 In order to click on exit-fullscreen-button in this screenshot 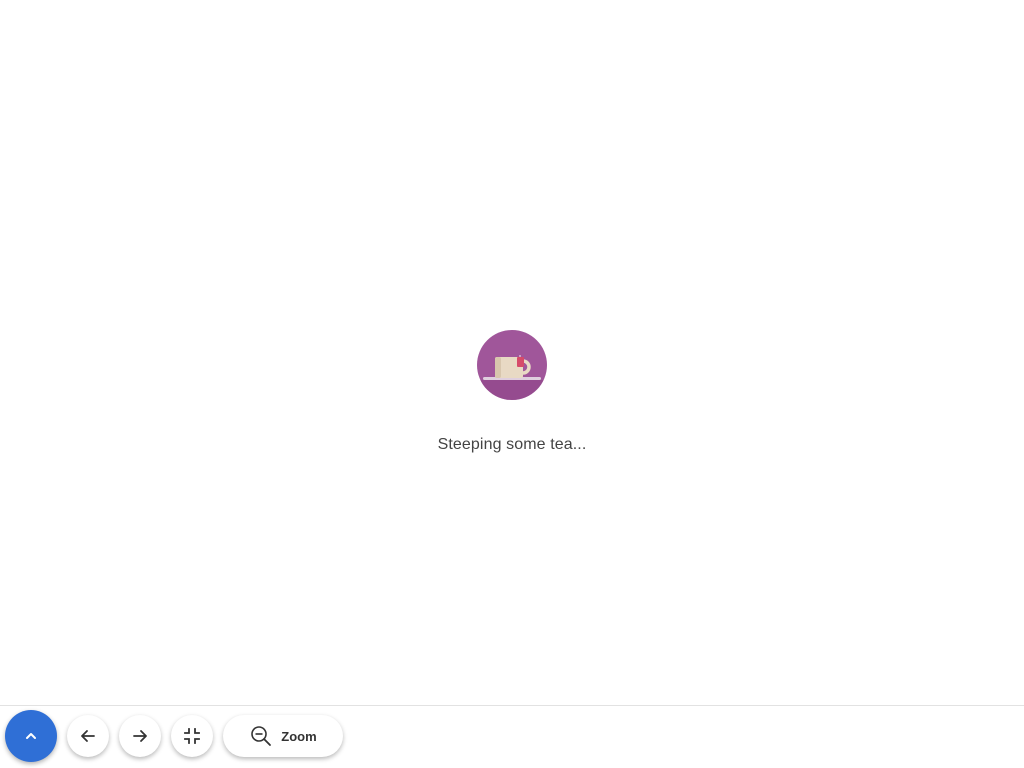, I will do `click(192, 736)`.